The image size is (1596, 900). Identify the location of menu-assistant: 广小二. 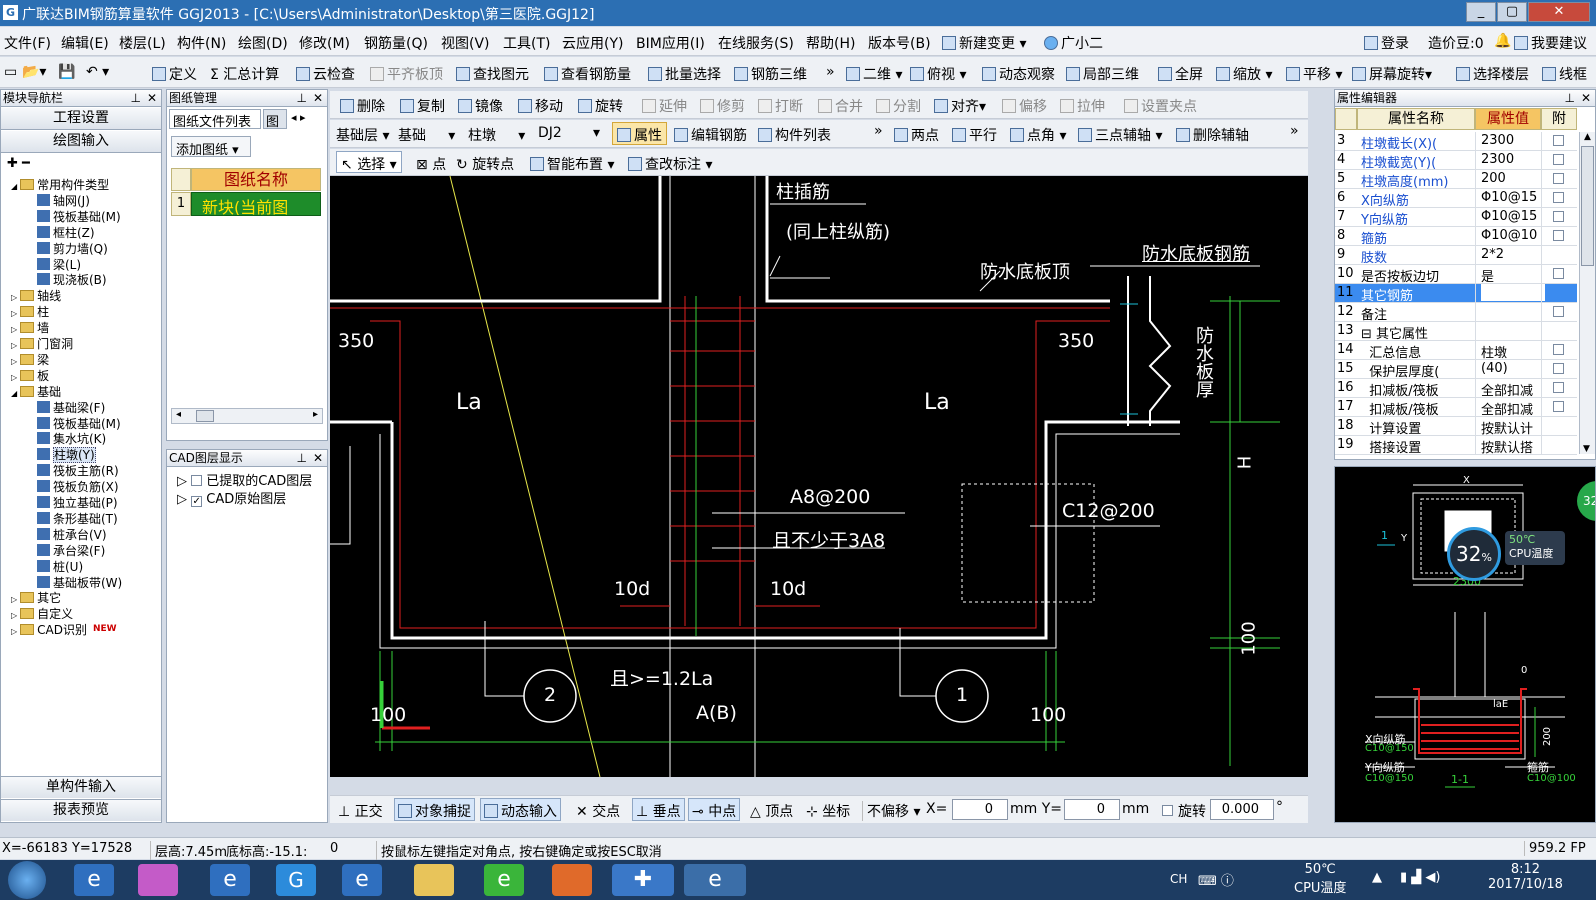
(1073, 43).